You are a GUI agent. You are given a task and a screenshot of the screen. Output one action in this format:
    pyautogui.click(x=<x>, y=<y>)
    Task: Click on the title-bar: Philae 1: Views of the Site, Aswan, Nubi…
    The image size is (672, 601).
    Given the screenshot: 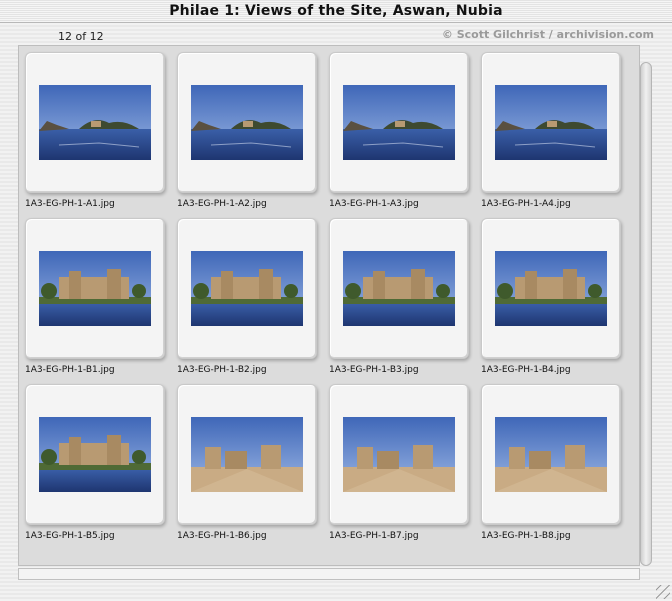 What is the action you would take?
    pyautogui.click(x=336, y=11)
    